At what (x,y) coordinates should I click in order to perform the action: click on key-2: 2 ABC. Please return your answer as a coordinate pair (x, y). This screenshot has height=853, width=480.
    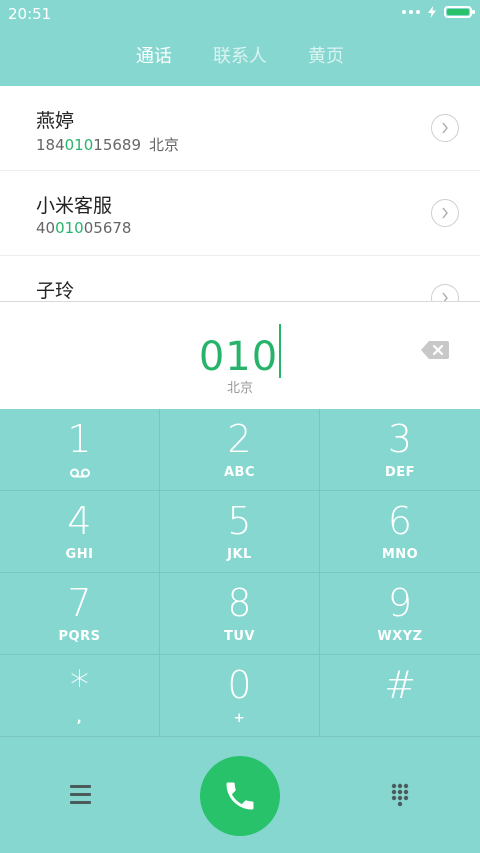
    Looking at the image, I should click on (240, 450).